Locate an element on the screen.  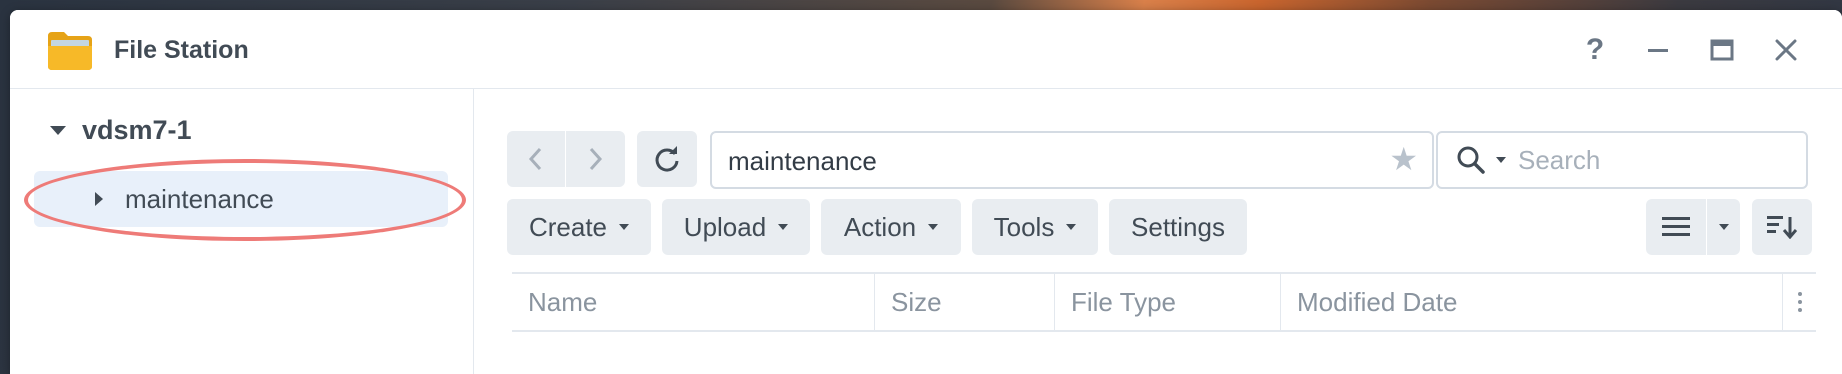
column-header-file-type: File Type is located at coordinates (1167, 302).